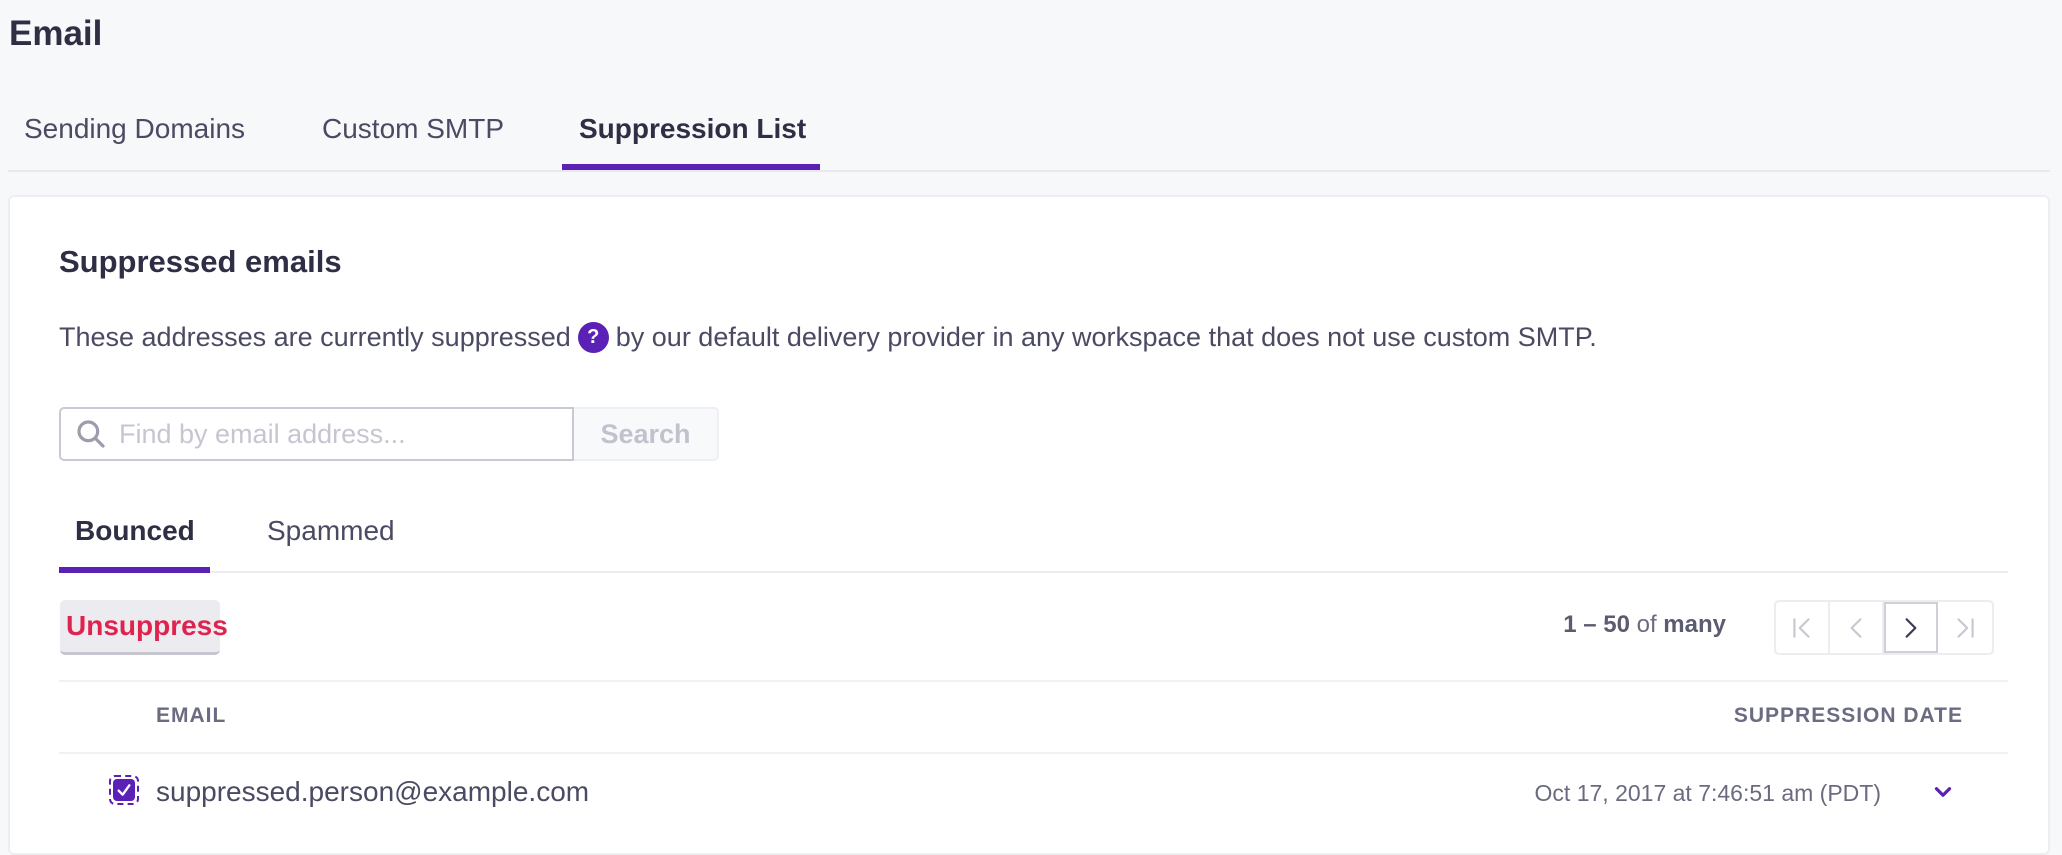  What do you see at coordinates (1848, 715) in the screenshot?
I see `column-header-suppression-date: SUPPRESSION DATE` at bounding box center [1848, 715].